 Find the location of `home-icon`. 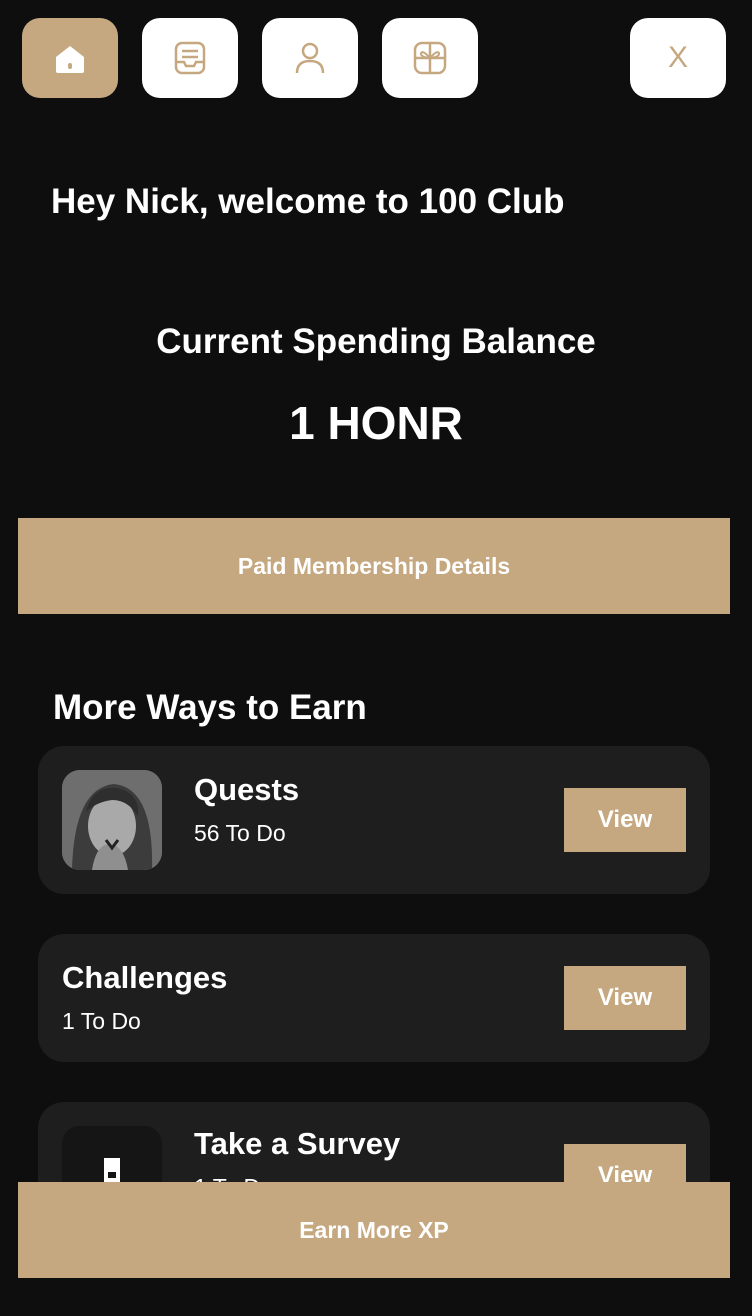

home-icon is located at coordinates (70, 59).